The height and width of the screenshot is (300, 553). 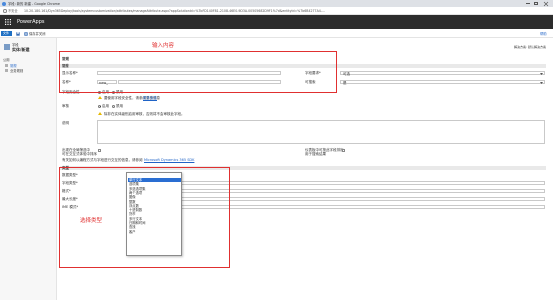 I want to click on close-window-button, so click(x=546, y=4).